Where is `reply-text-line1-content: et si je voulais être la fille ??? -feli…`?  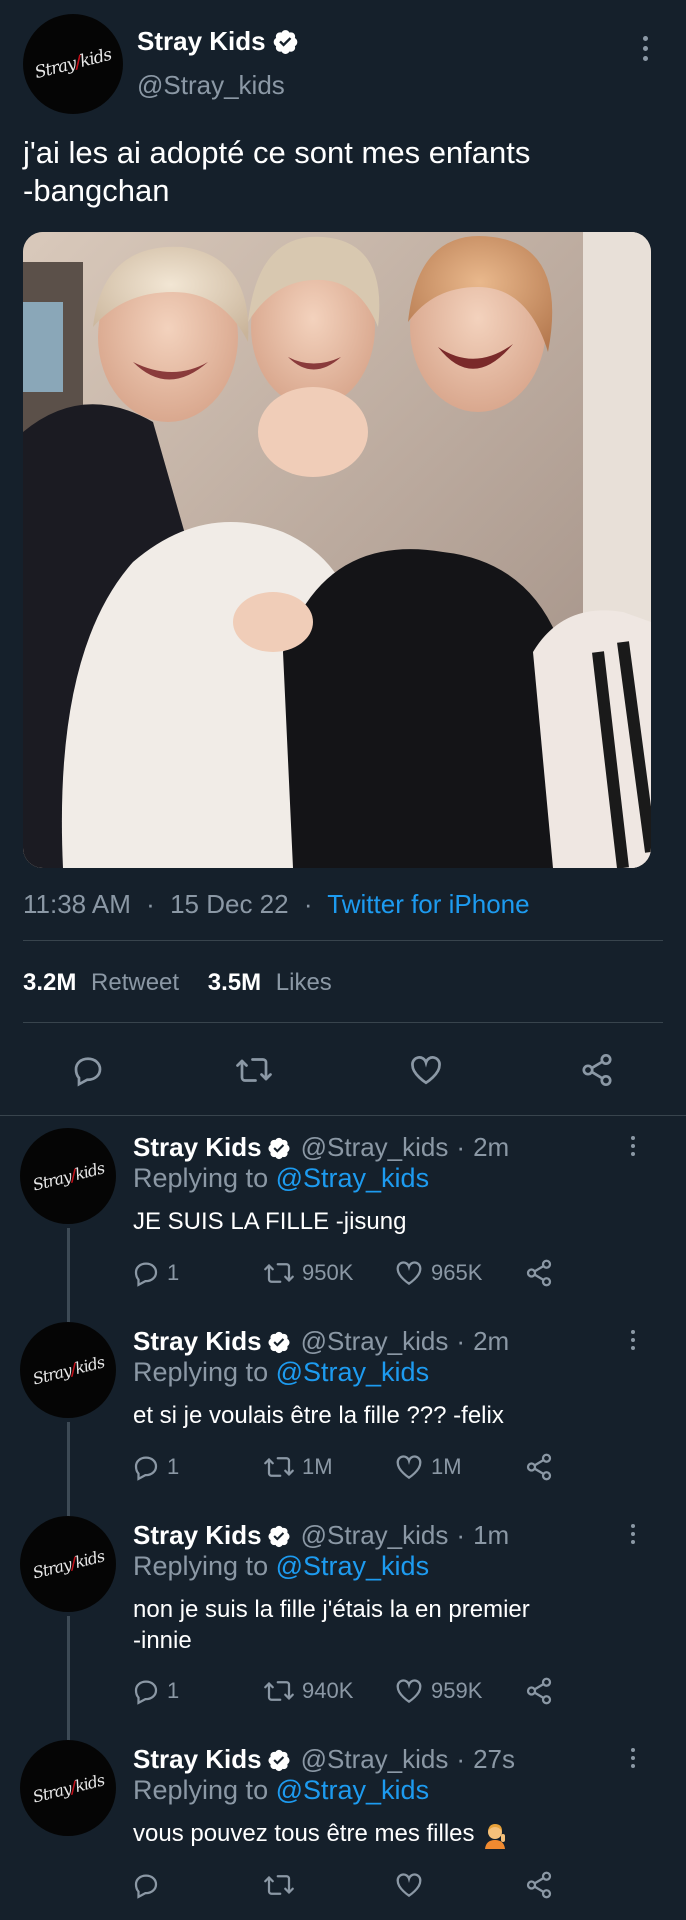 reply-text-line1-content: et si je voulais être la fille ??? -feli… is located at coordinates (318, 1415).